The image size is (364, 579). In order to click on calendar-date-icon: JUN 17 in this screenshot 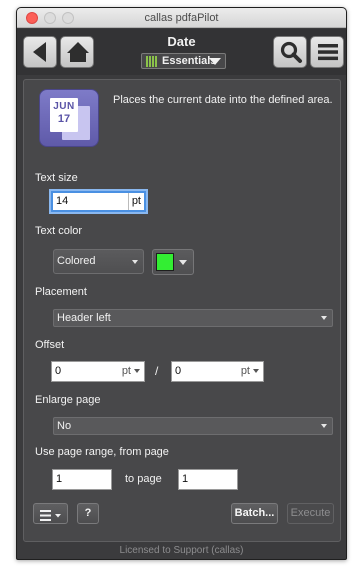, I will do `click(69, 118)`.